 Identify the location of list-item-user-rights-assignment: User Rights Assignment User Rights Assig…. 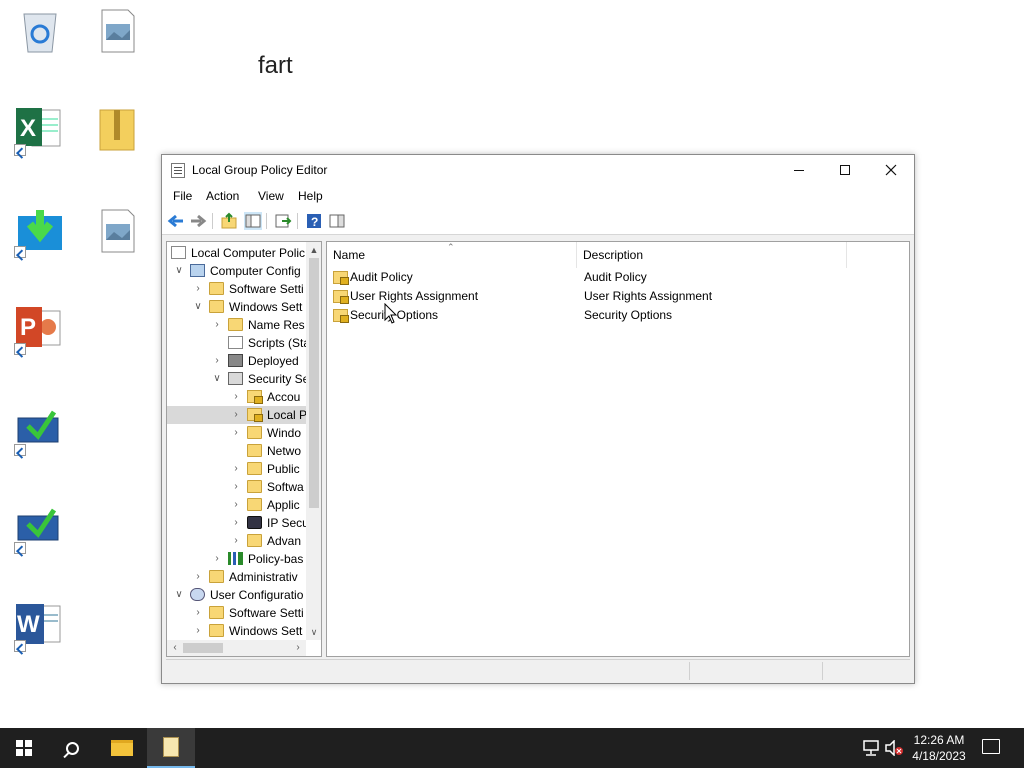
(618, 296).